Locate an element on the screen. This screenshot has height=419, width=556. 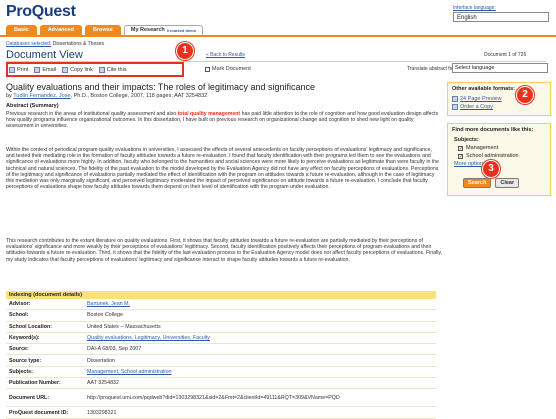
page-preview-link: 24 Page Preview is located at coordinates (499, 99).